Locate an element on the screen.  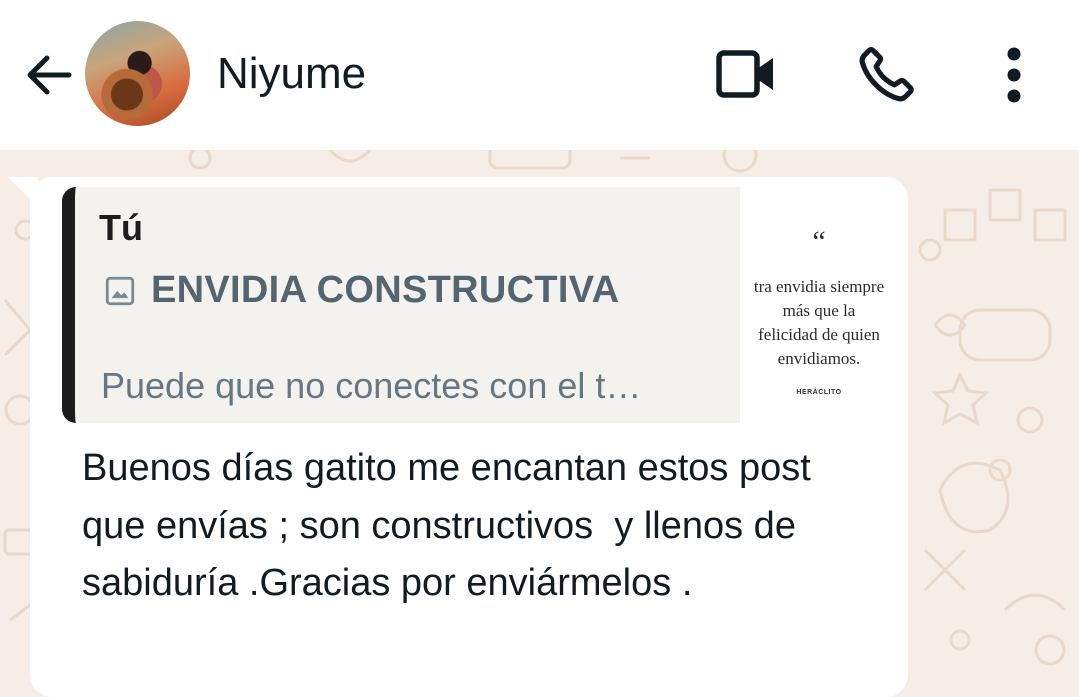
quote-title-row: ENVIDIA CONSTRUCTIVA is located at coordinates (361, 290).